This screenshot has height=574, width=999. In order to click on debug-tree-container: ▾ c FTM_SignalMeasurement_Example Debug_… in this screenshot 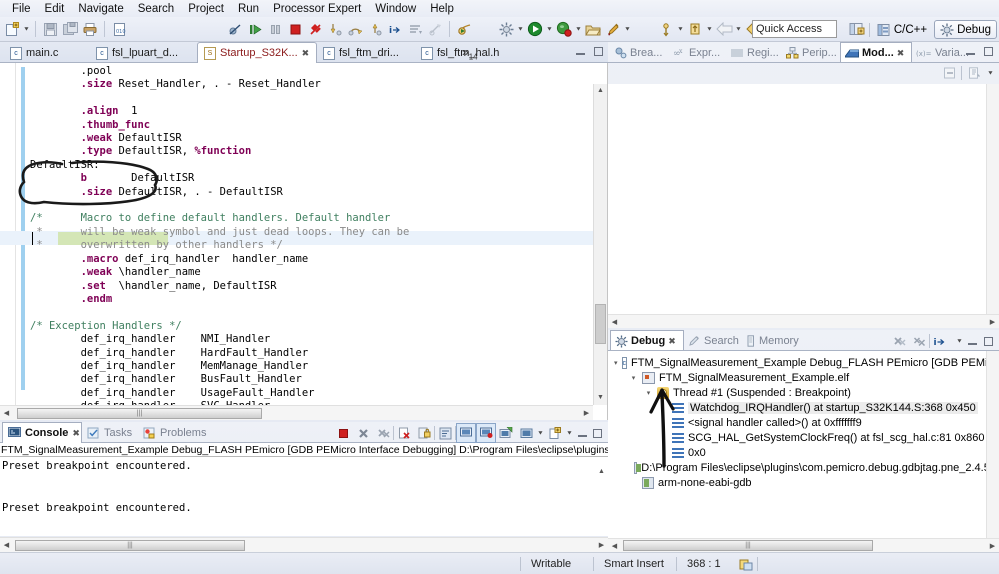, I will do `click(803, 451)`.